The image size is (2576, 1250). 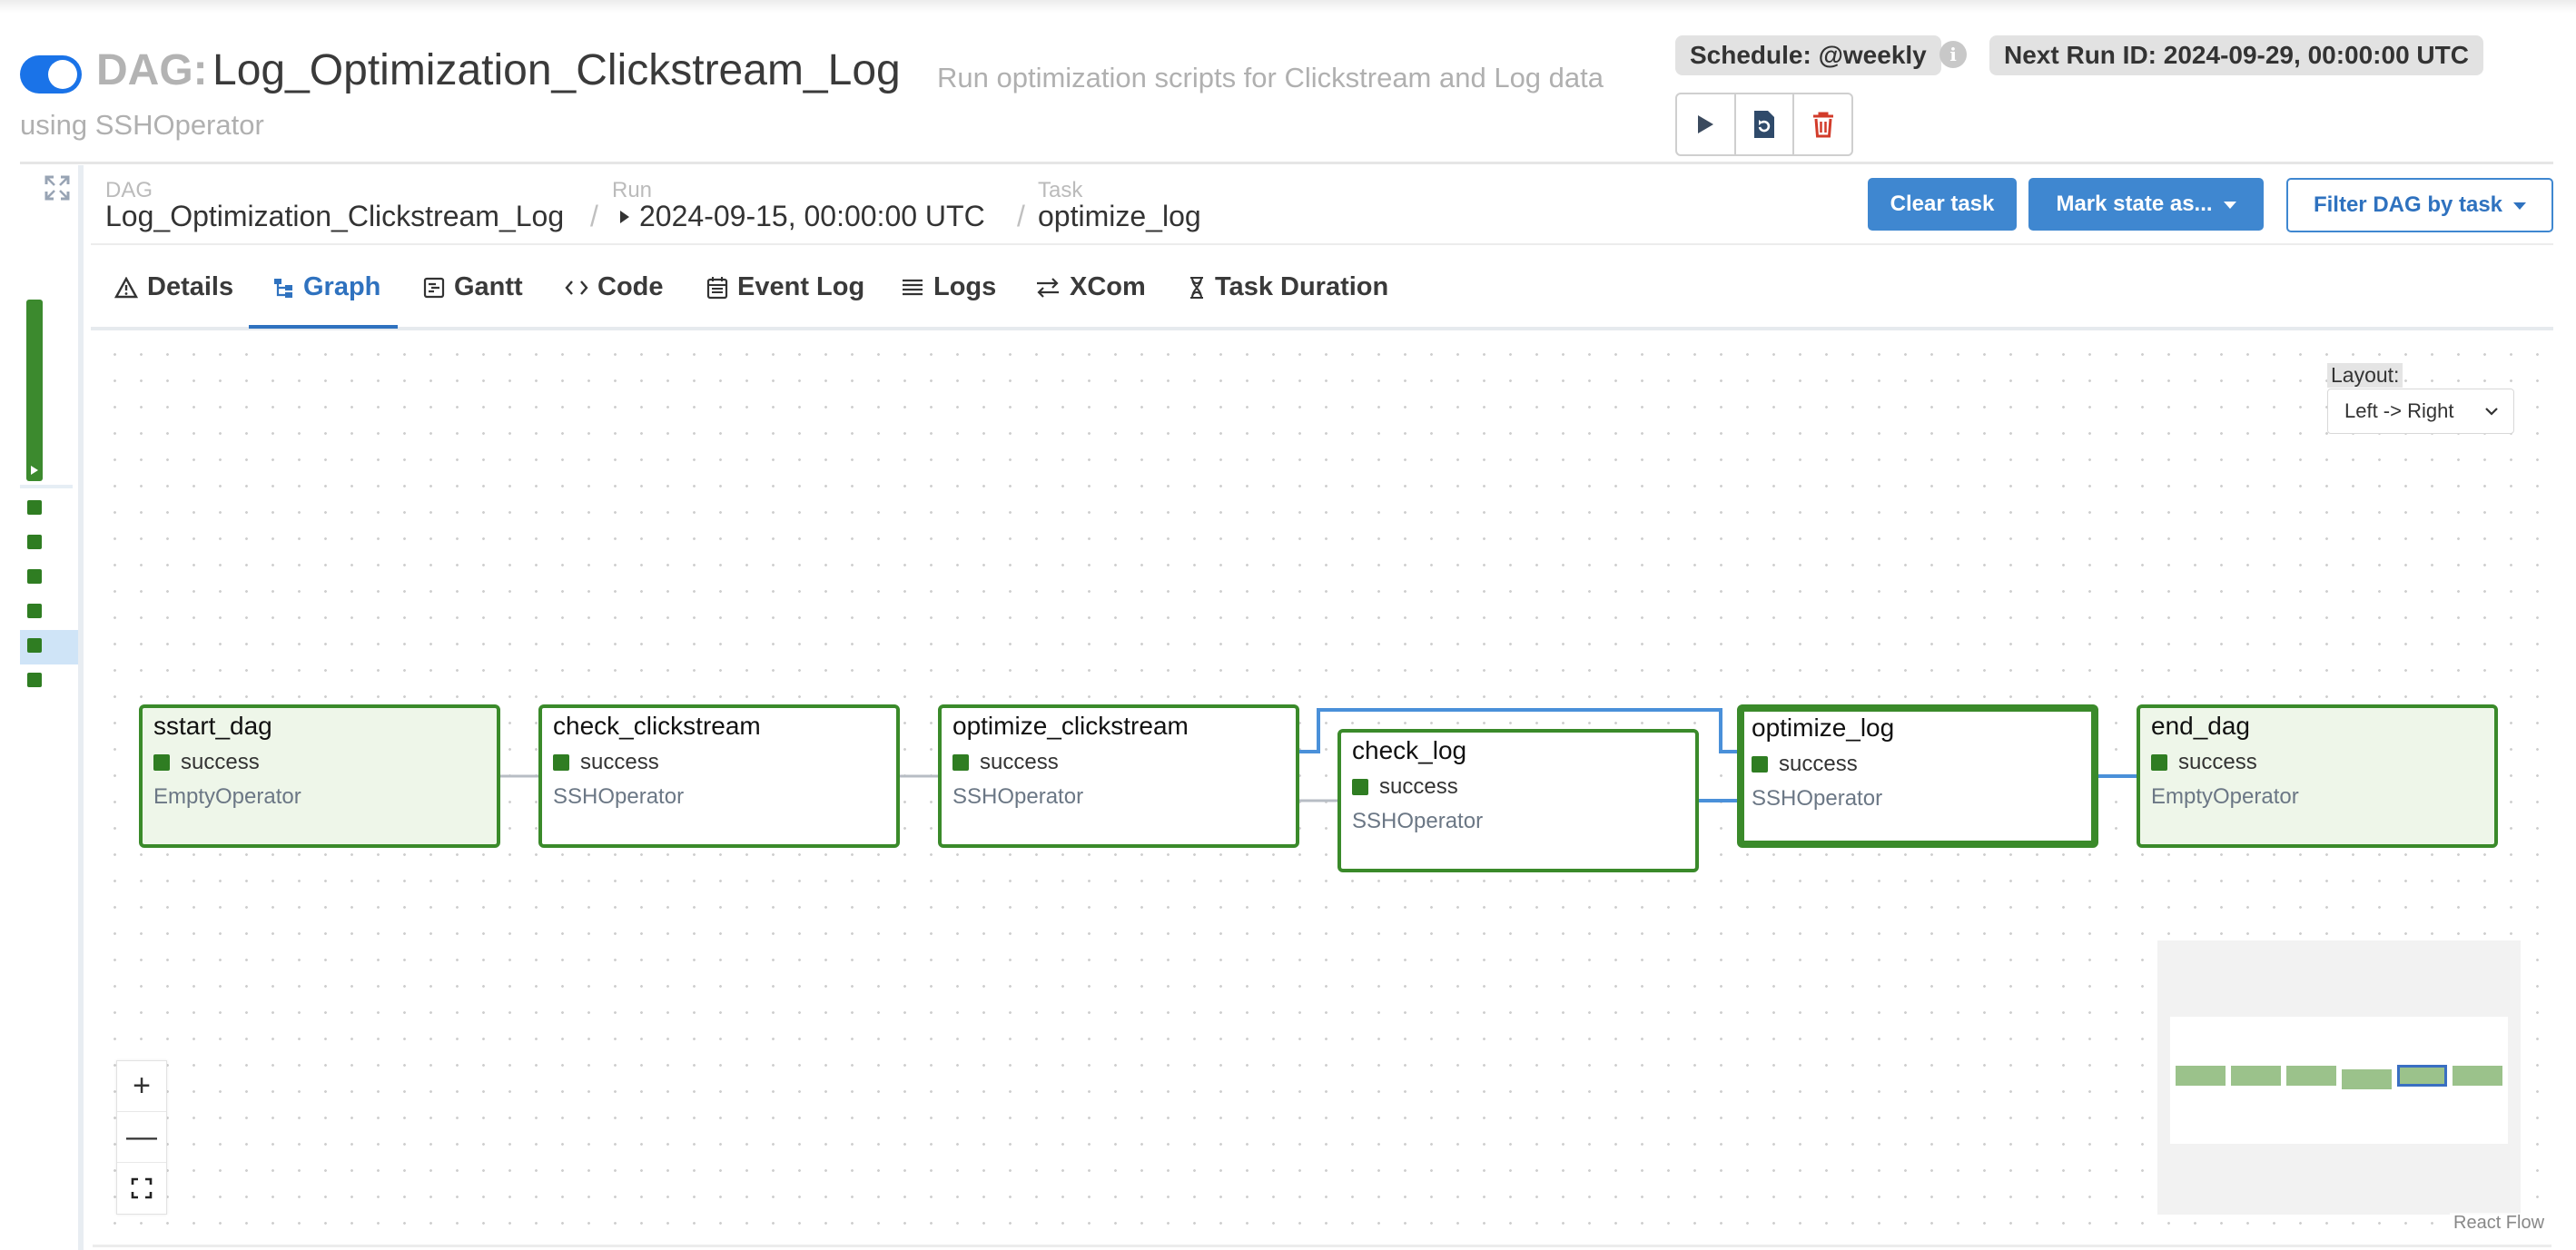 I want to click on task-node-optimize-clickstream: optimize_clickstream success SSHOperator, so click(x=1118, y=776).